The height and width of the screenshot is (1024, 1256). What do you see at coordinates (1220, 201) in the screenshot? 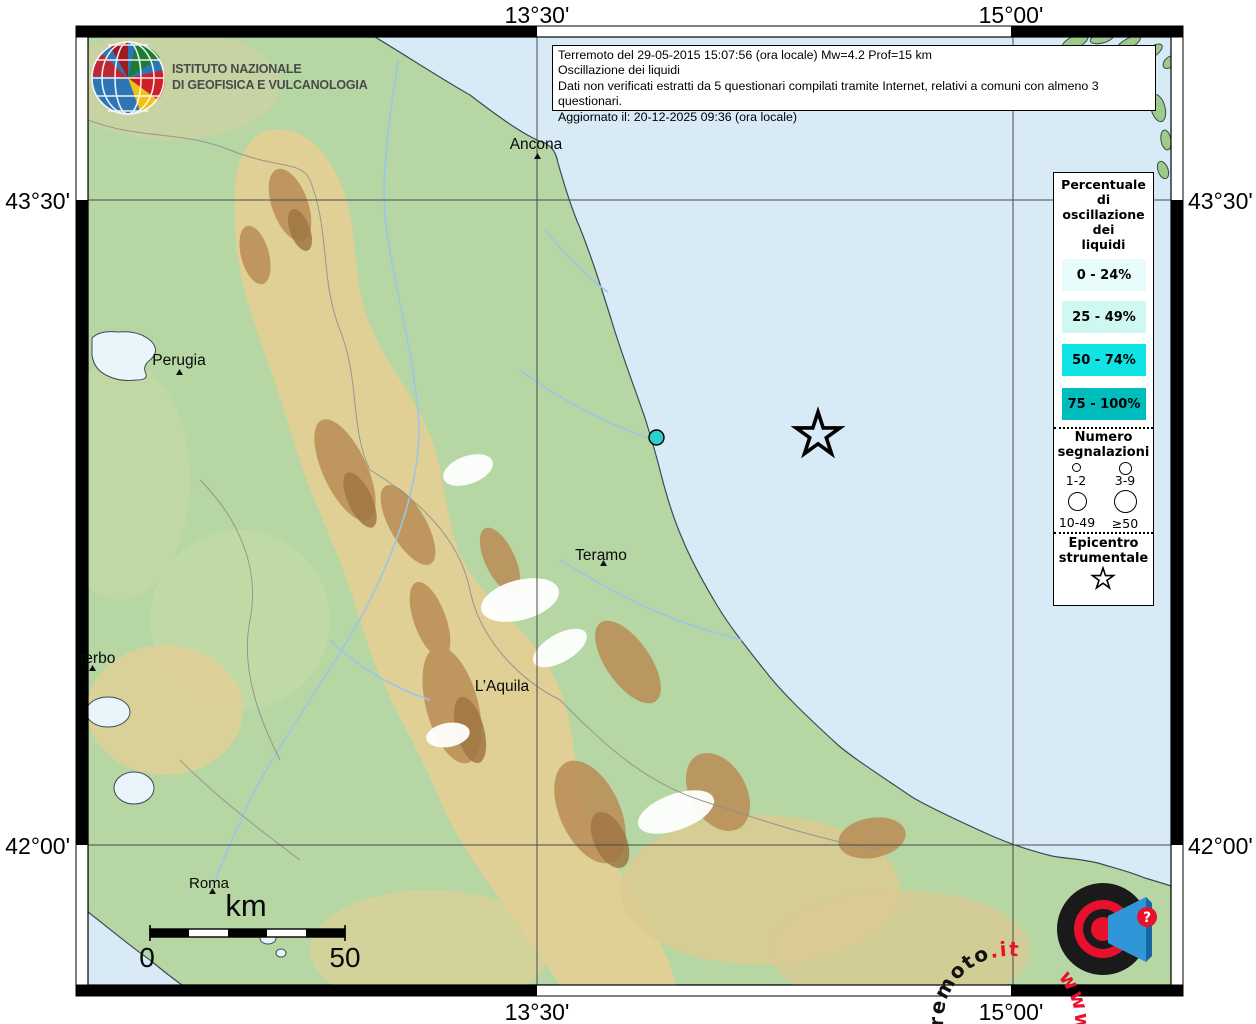
I see `axis-label-lat-top-right: 43°30'` at bounding box center [1220, 201].